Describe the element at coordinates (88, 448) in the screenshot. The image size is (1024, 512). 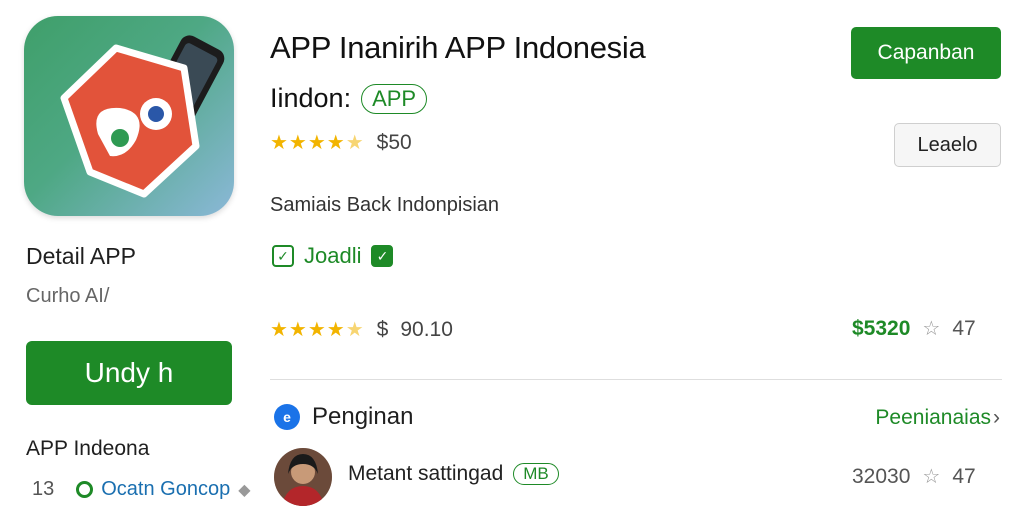
I see `footer-app-title: APP Indeona` at that location.